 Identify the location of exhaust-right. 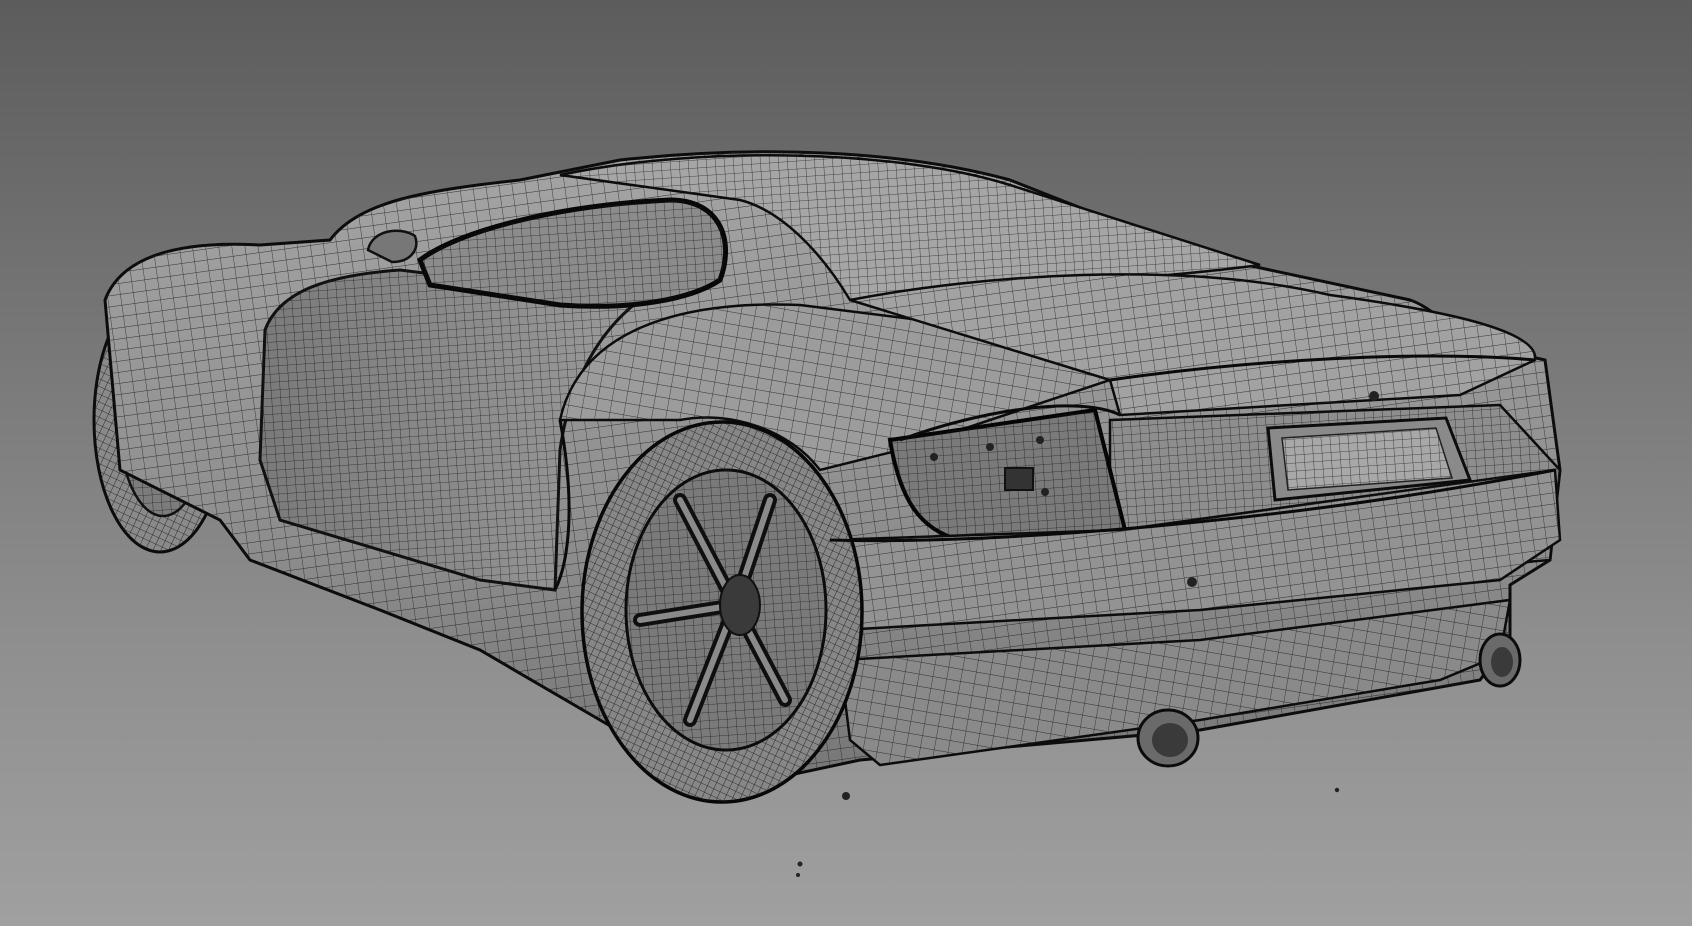
(1500, 660).